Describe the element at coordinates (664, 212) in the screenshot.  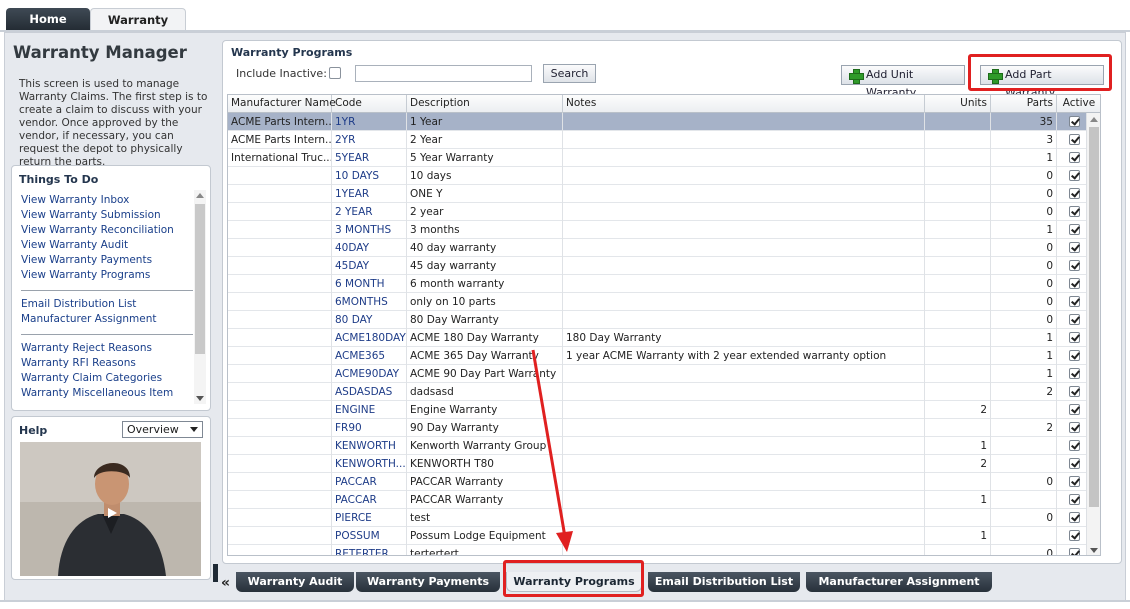
I see `table-row: 2 YEAR 2 year 0` at that location.